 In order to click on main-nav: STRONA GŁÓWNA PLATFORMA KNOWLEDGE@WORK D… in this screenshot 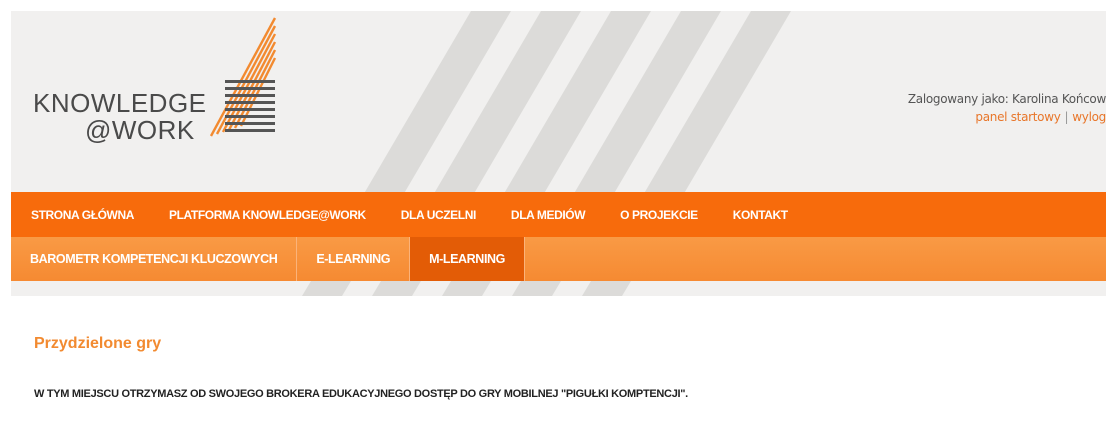, I will do `click(558, 214)`.